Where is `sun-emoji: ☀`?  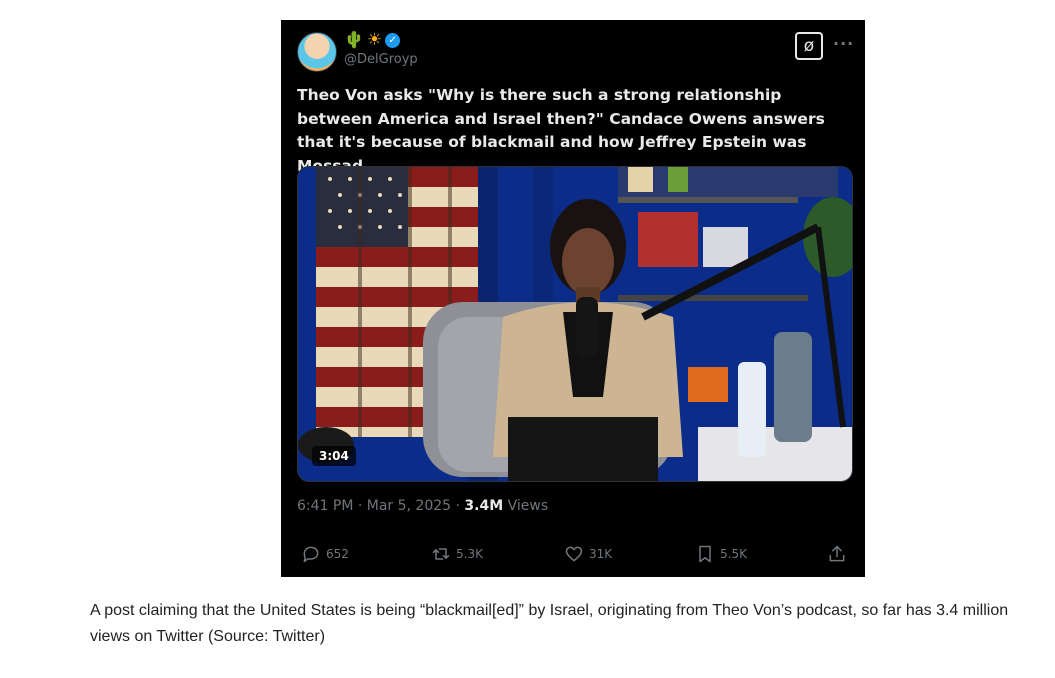
sun-emoji: ☀ is located at coordinates (374, 40).